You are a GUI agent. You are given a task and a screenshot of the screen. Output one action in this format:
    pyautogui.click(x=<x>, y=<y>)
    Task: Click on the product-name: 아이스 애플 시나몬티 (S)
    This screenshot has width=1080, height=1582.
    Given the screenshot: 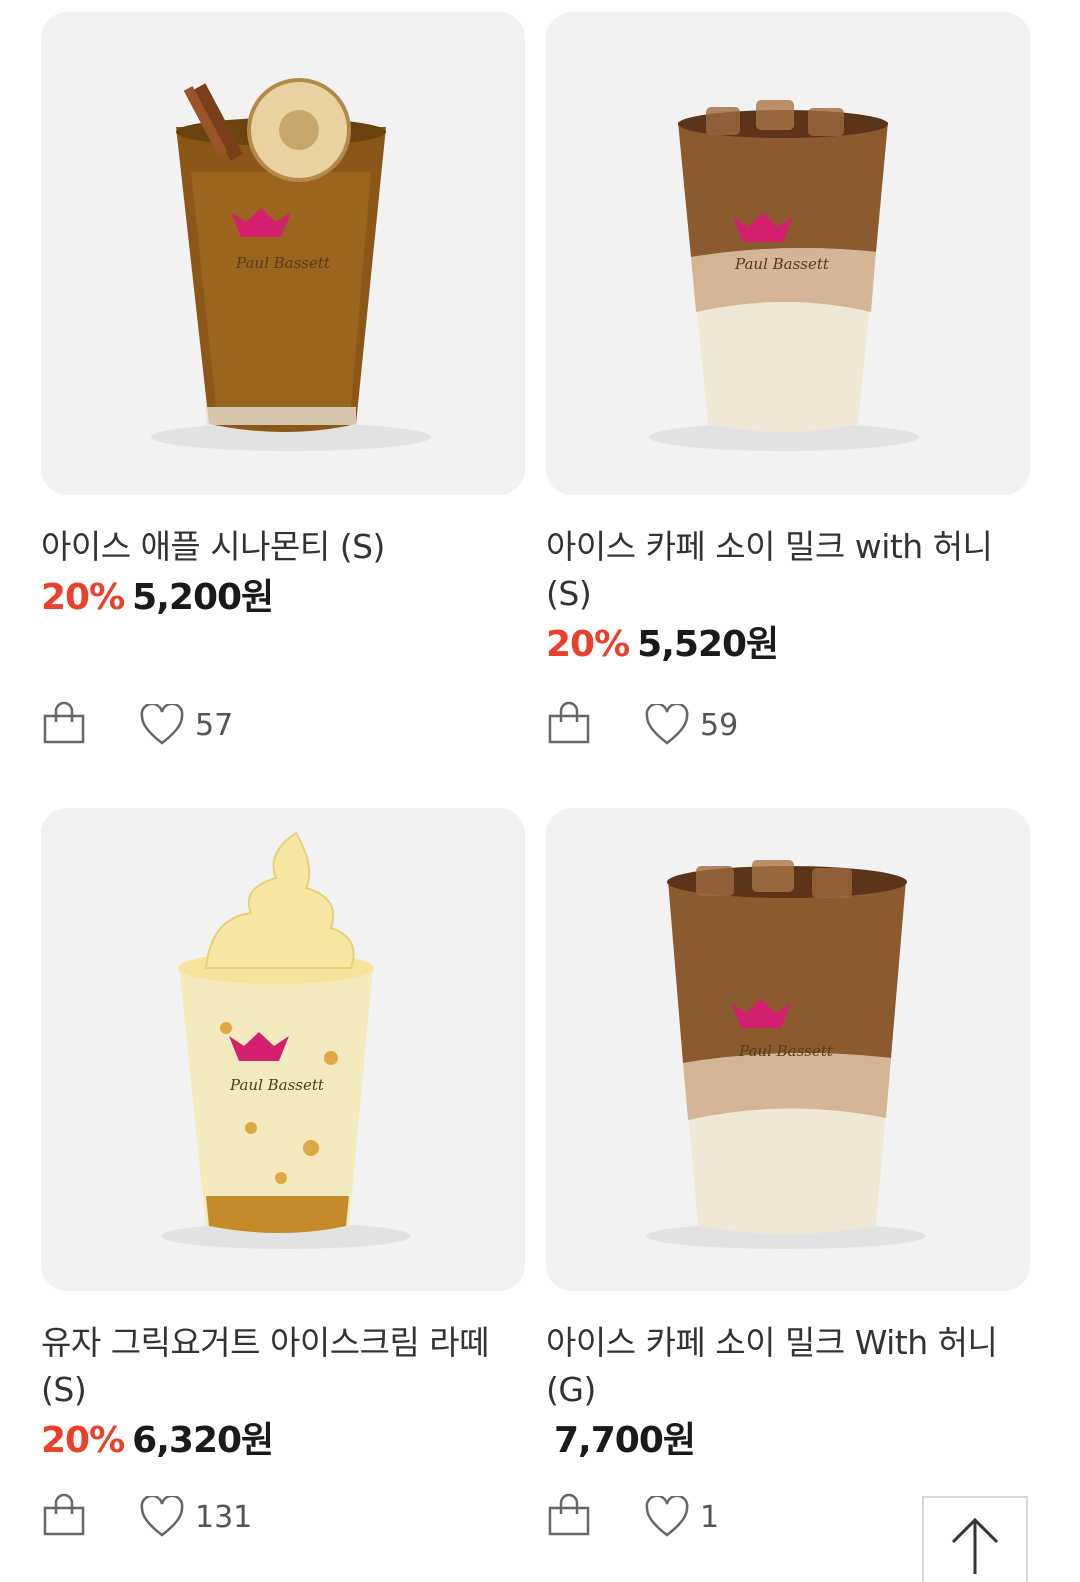 What is the action you would take?
    pyautogui.click(x=283, y=546)
    